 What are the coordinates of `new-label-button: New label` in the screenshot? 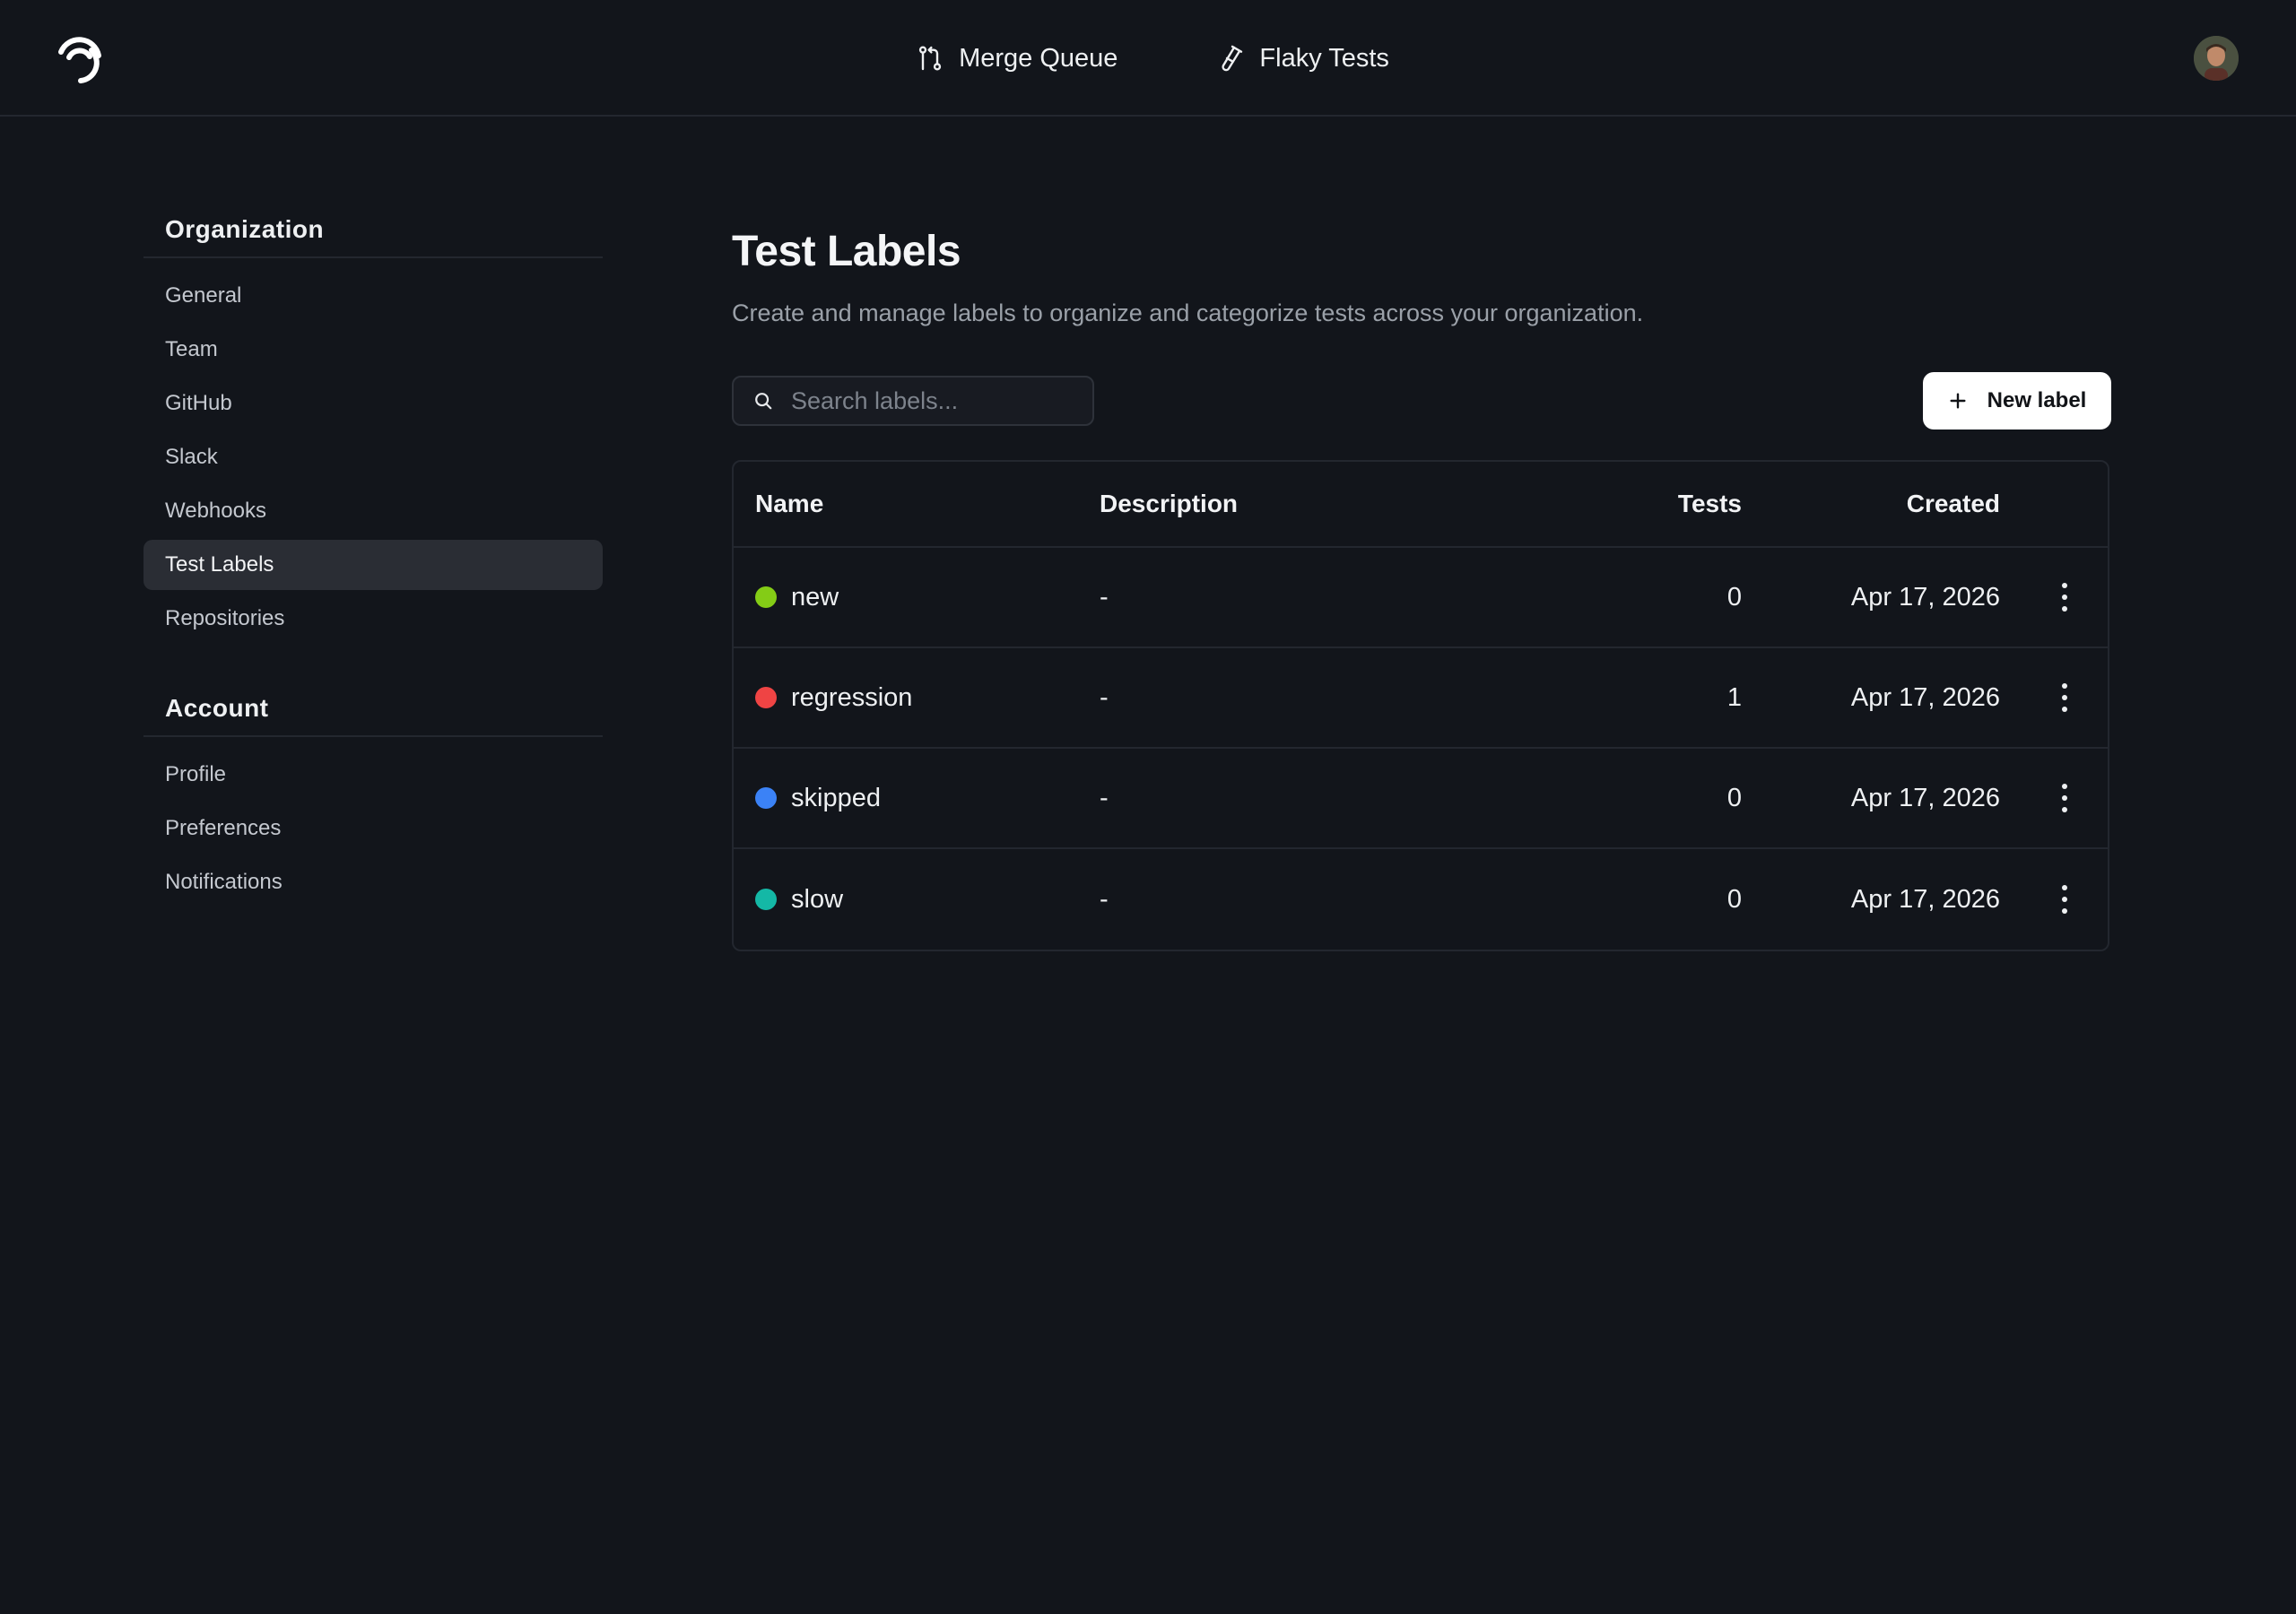 It's located at (2017, 401).